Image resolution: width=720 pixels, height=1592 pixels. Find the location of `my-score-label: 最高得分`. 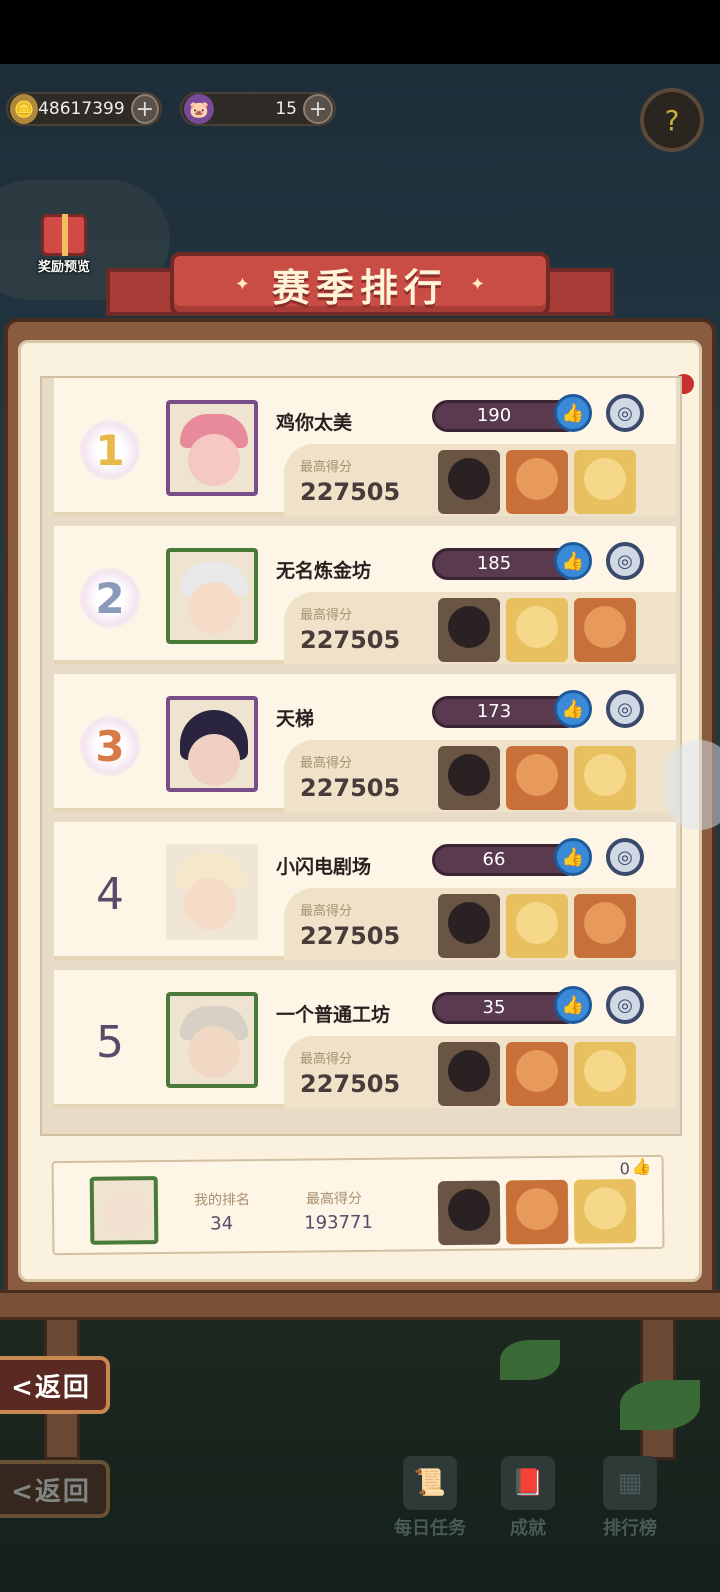

my-score-label: 最高得分 is located at coordinates (334, 1199).